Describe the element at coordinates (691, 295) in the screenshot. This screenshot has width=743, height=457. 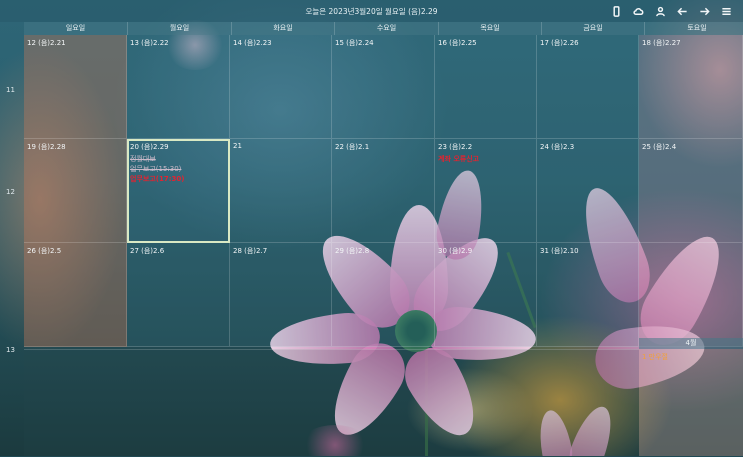
I see `day-cell` at that location.